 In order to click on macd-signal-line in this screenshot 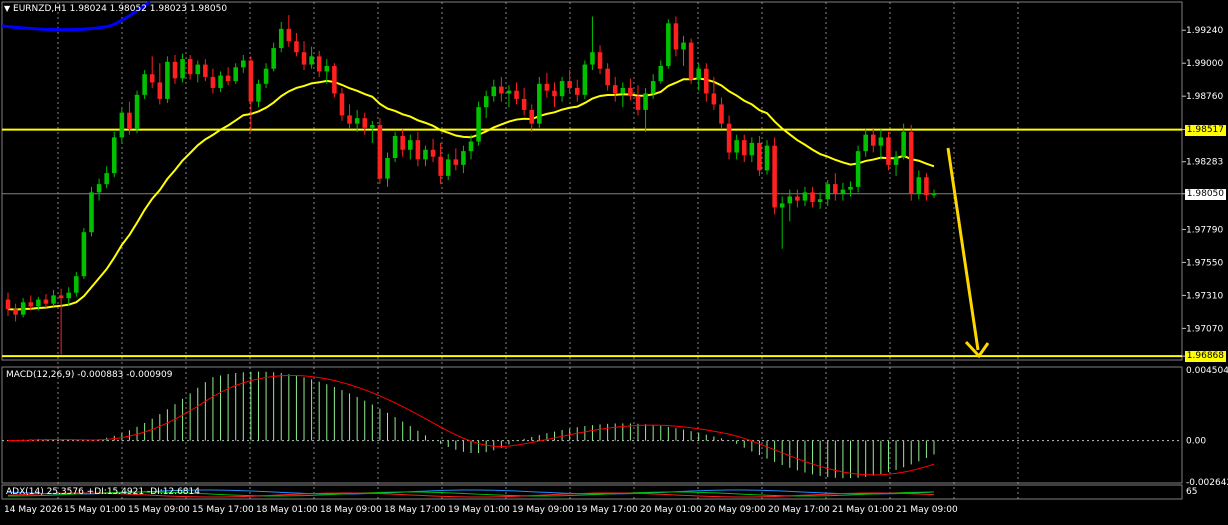, I will do `click(471, 425)`.